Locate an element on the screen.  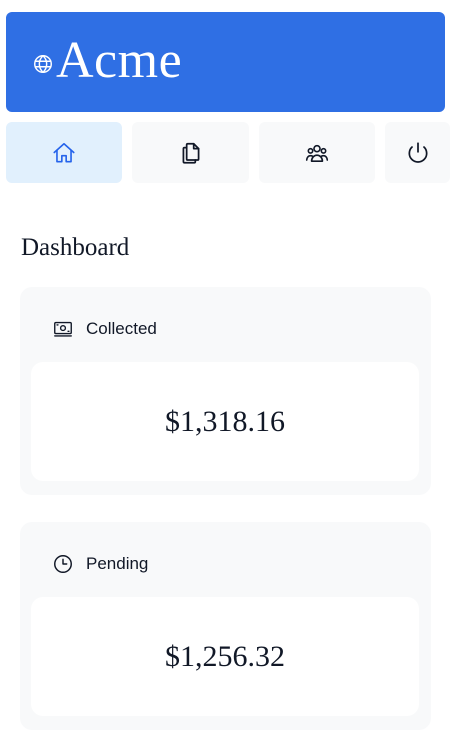
clock-icon is located at coordinates (63, 564).